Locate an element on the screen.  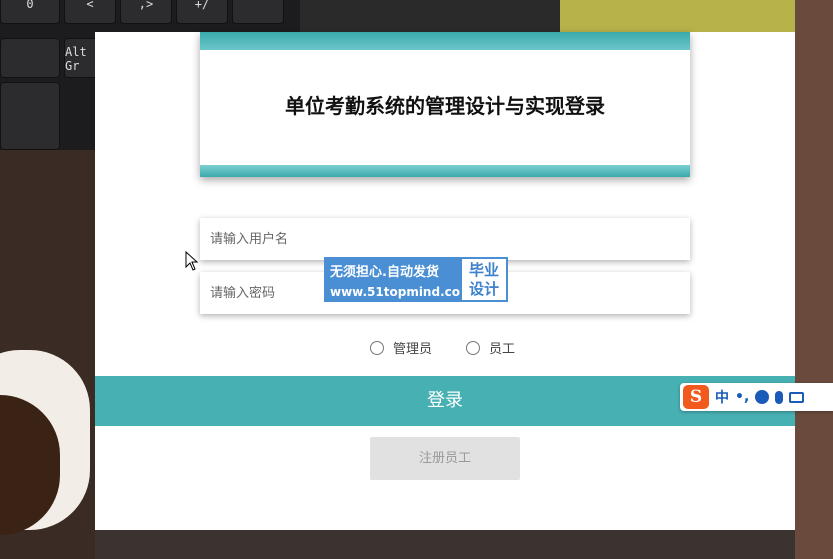
mouse-cursor-icon is located at coordinates (192, 261).